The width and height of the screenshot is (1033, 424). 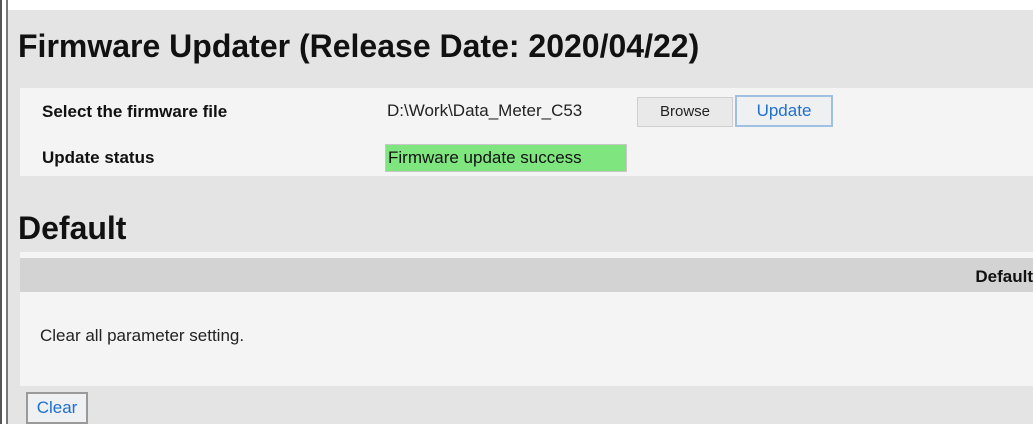 What do you see at coordinates (98, 157) in the screenshot?
I see `update-status-label: Update status` at bounding box center [98, 157].